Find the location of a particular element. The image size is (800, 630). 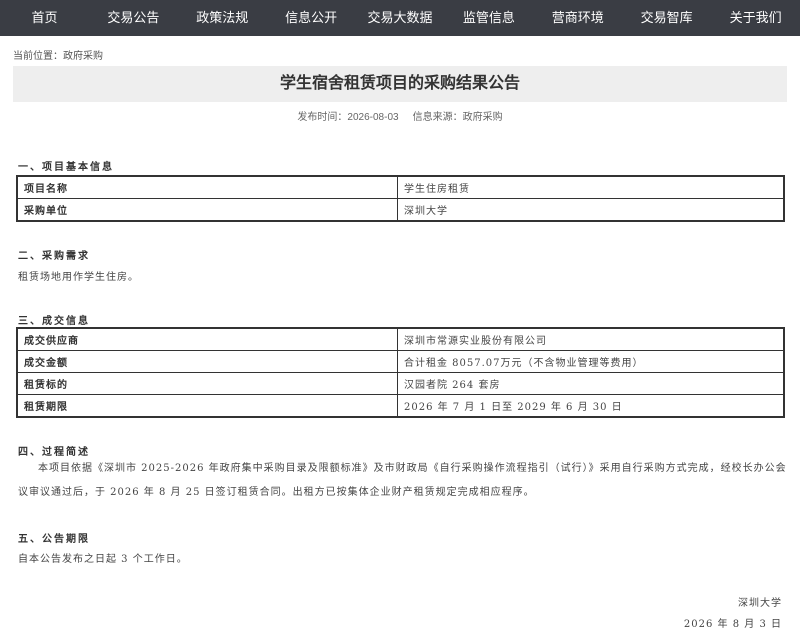

basic-info-table: 项目名称 学生住房租赁 采购单位 深圳大学 is located at coordinates (400, 198).